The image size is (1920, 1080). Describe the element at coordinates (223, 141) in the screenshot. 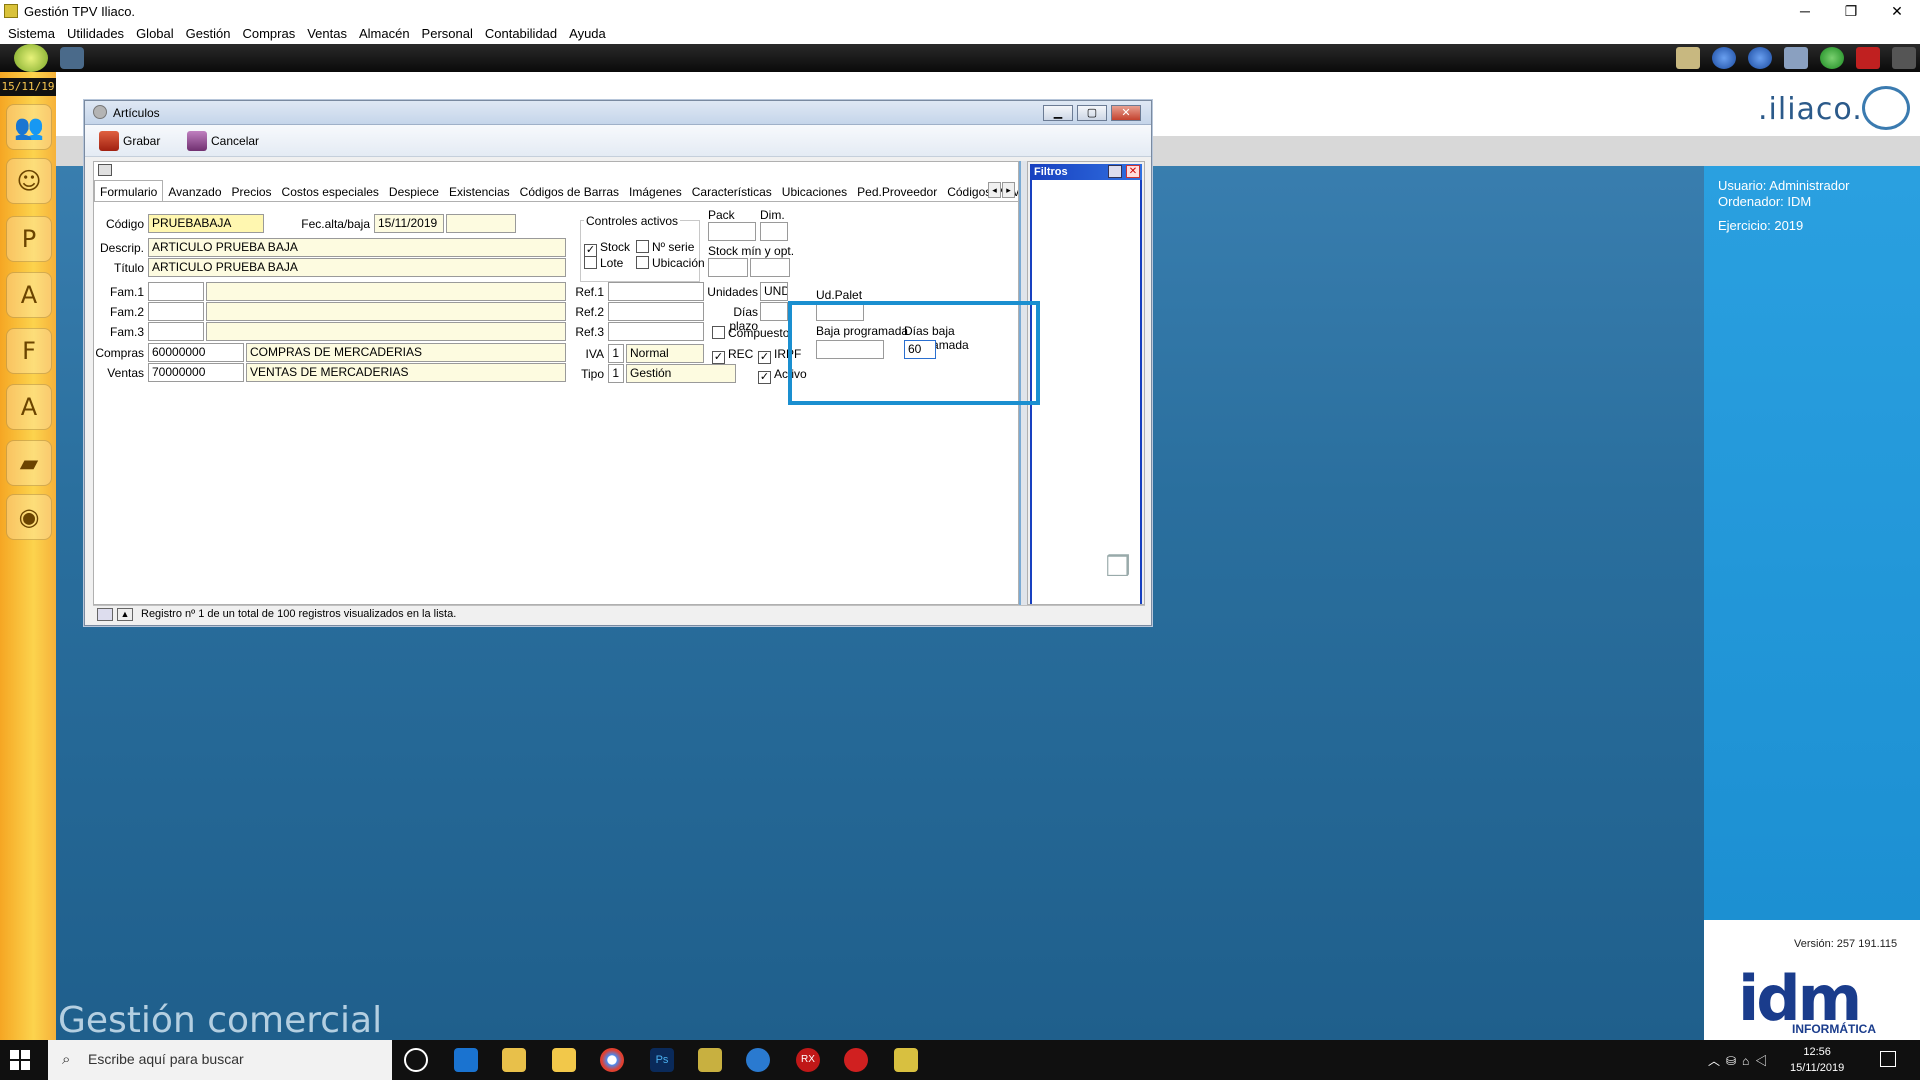

I see `cancel-button: Cancelar` at that location.